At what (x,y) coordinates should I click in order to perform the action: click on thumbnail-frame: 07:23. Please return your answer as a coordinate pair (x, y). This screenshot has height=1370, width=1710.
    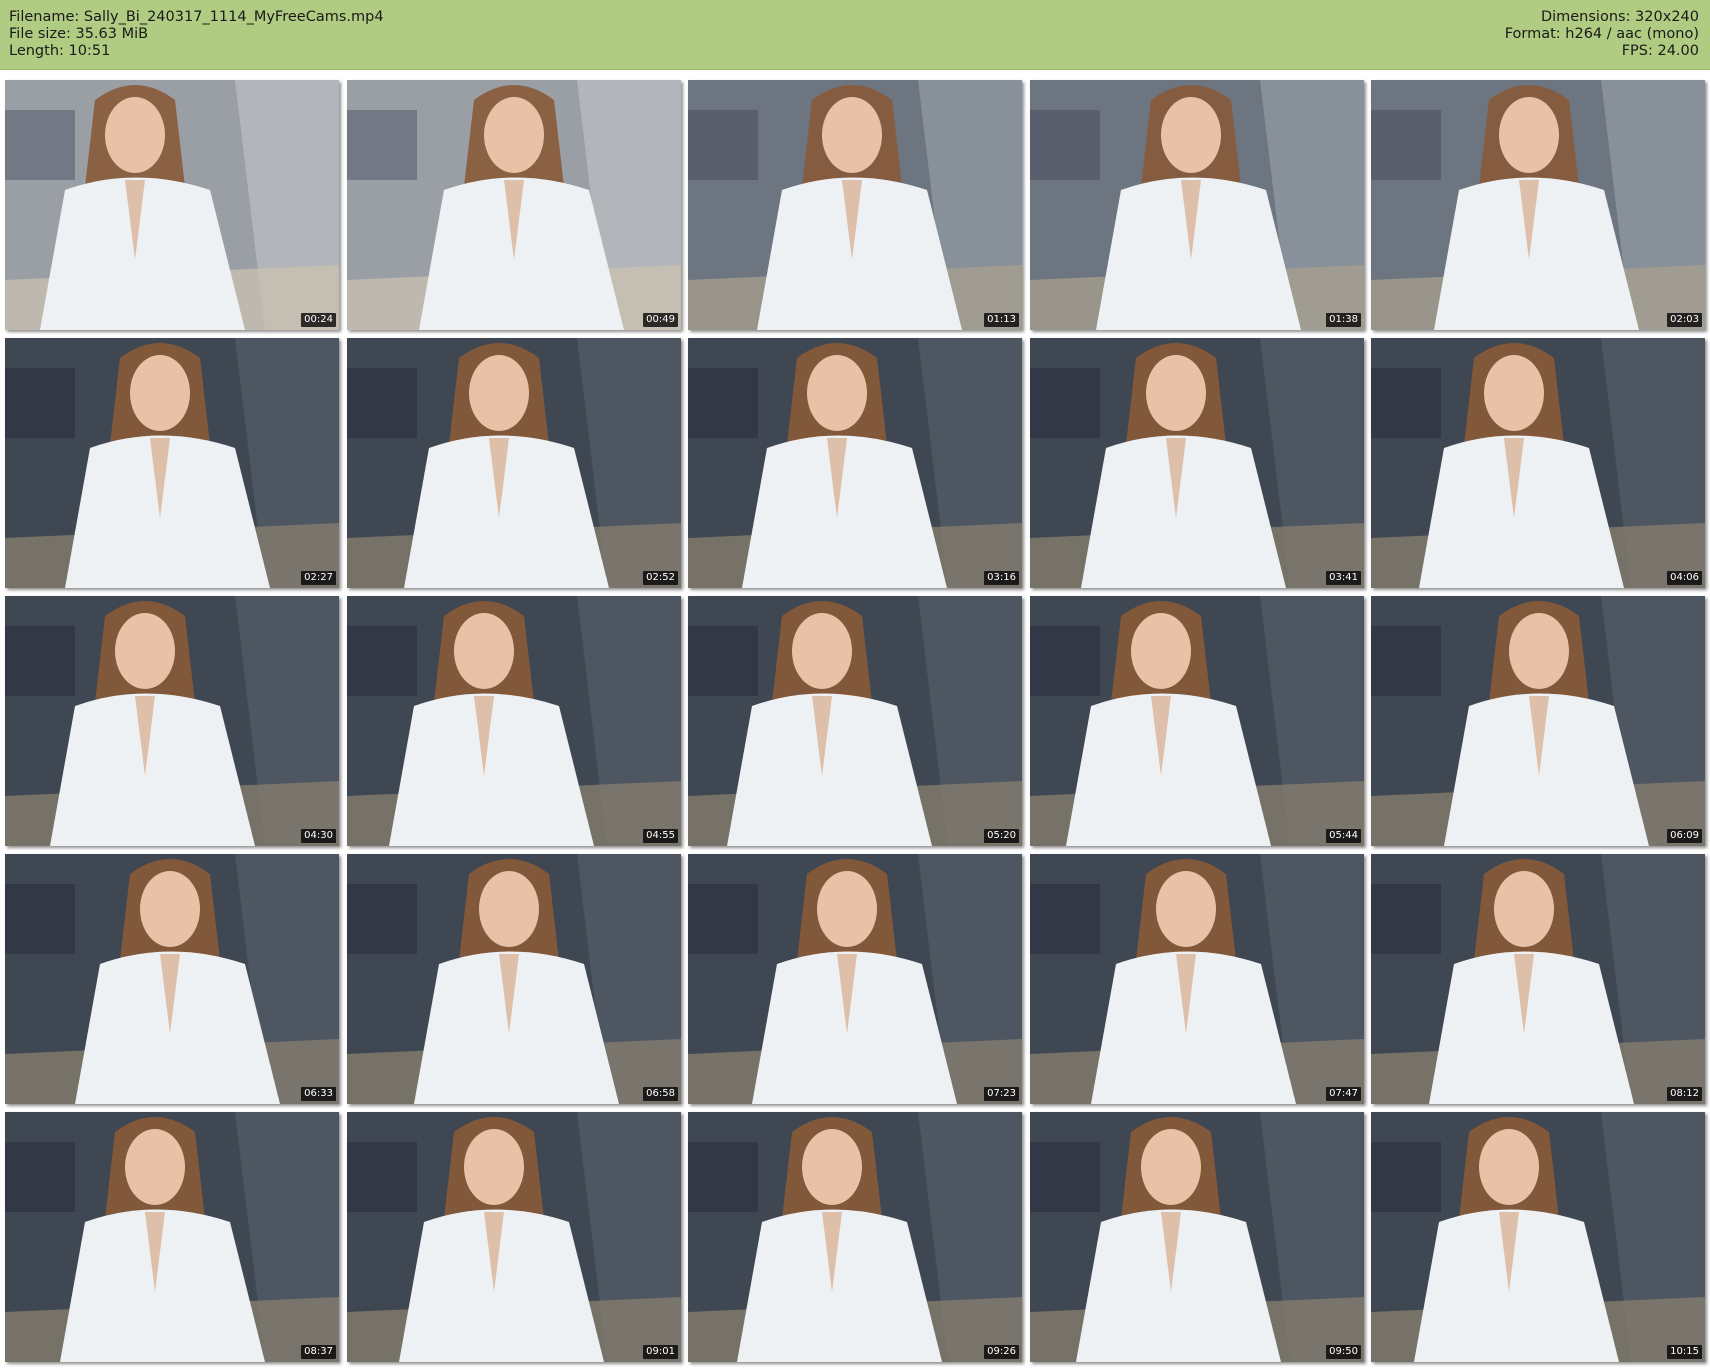
    Looking at the image, I should click on (855, 979).